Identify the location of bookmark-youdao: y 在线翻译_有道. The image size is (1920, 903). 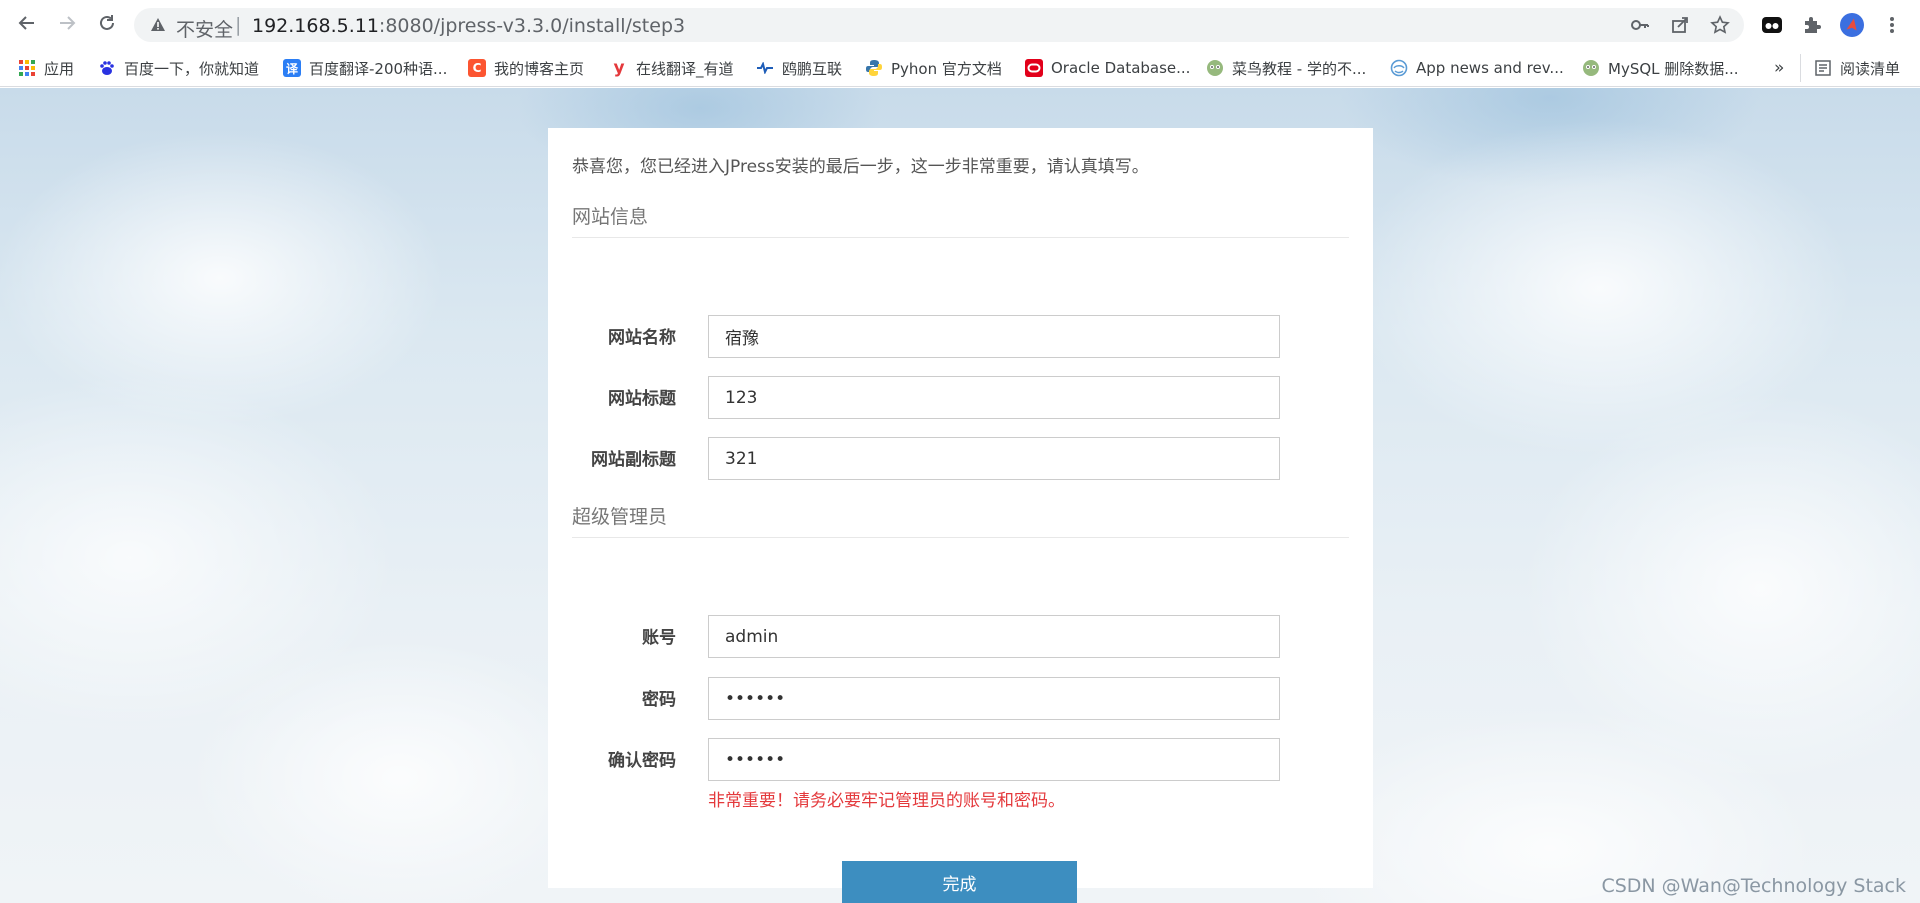
(672, 68).